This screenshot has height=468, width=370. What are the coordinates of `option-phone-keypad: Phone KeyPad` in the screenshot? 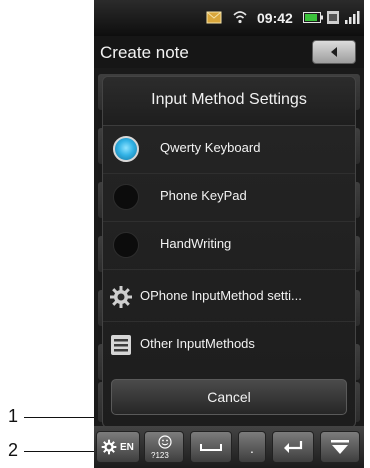 It's located at (229, 197).